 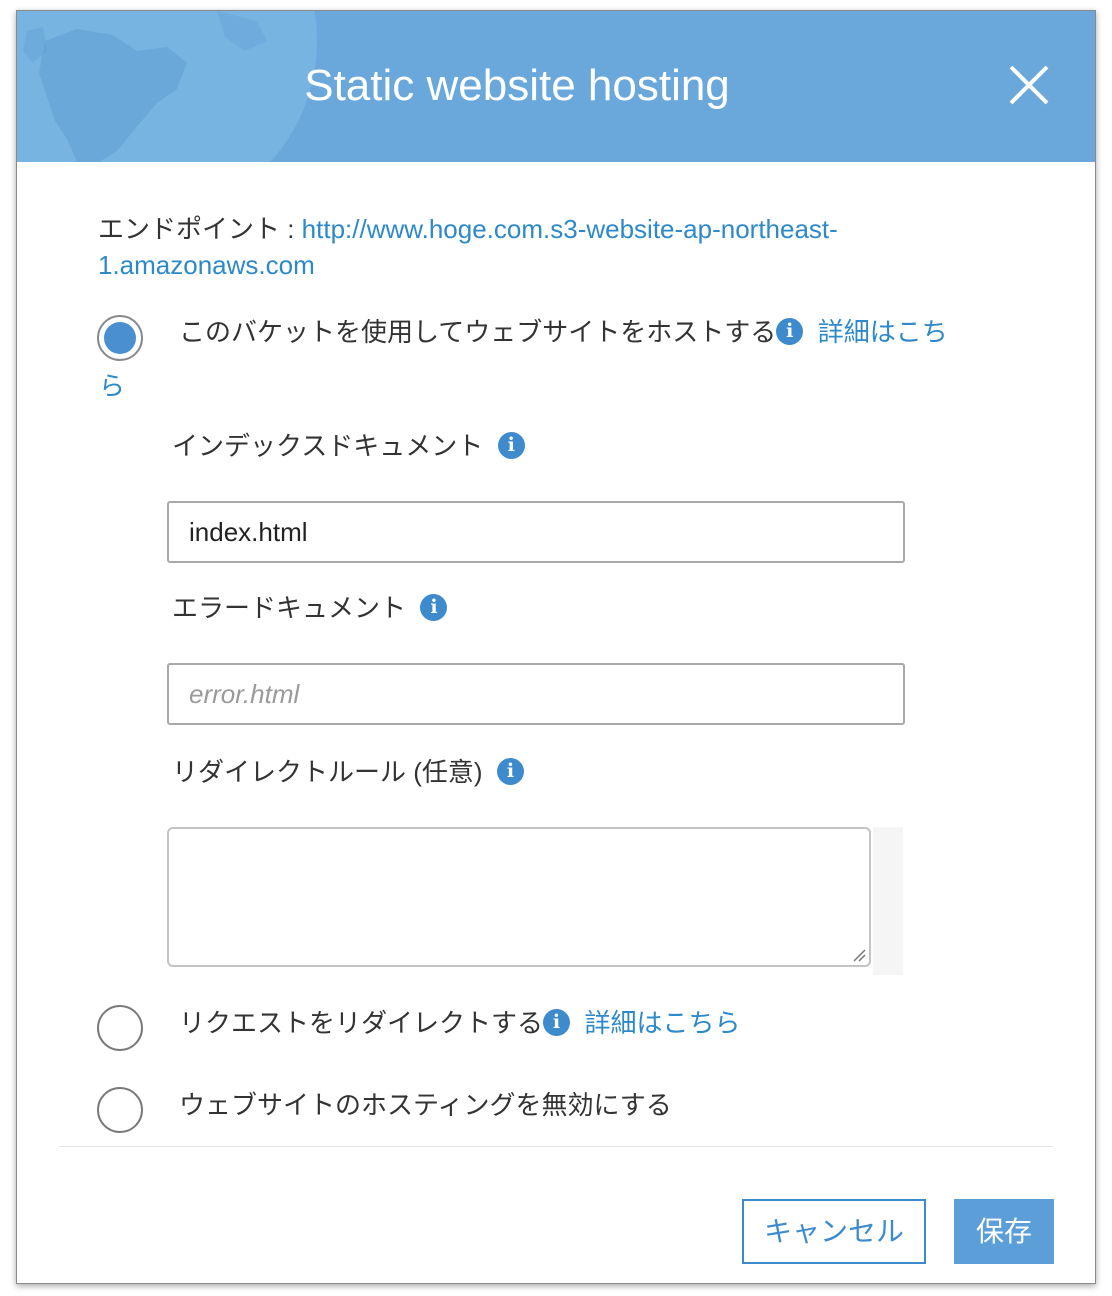 I want to click on option-disable-hosting: ウェブサイトのホスティングを無効にする, so click(x=609, y=1105).